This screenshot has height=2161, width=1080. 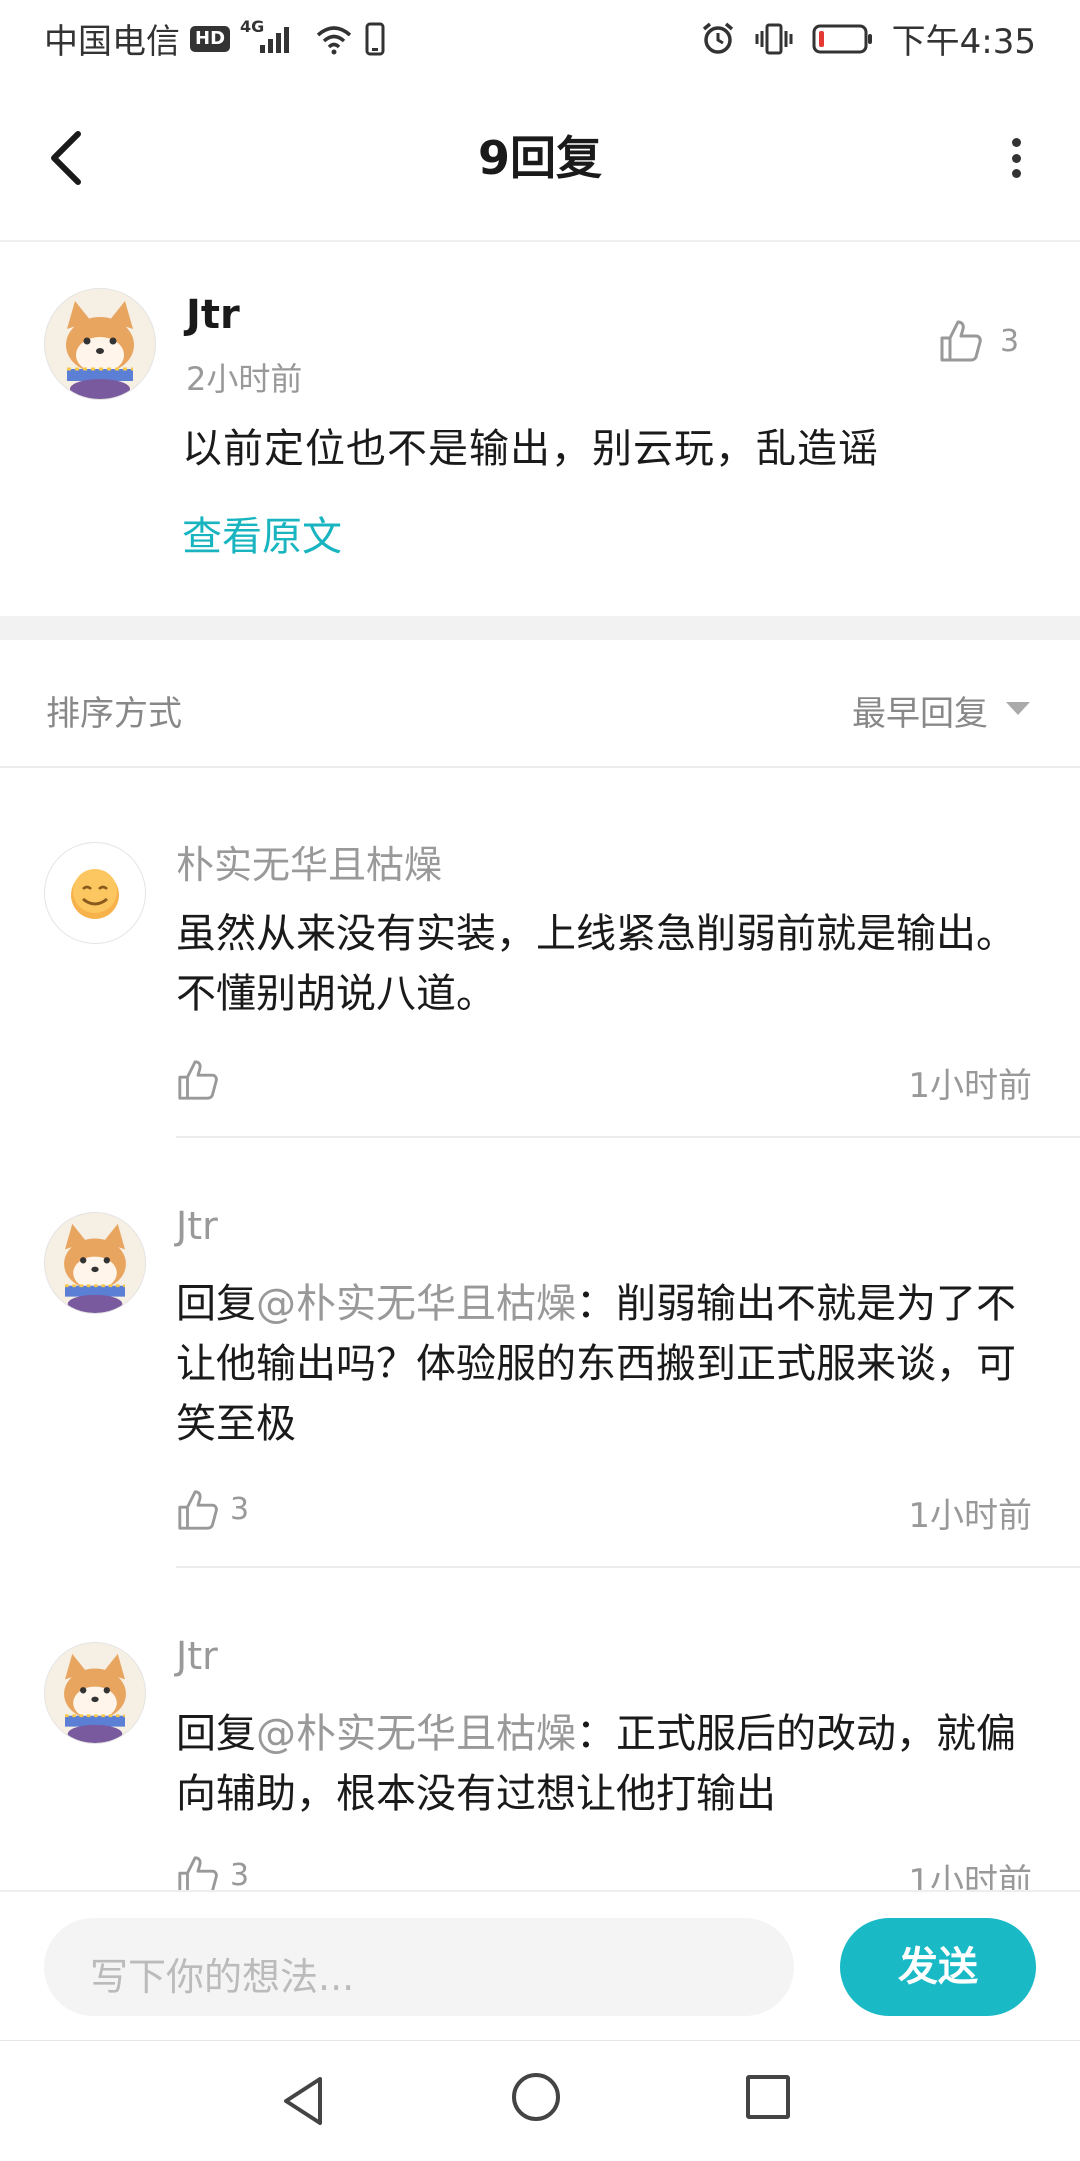 I want to click on more-options-button, so click(x=1016, y=158).